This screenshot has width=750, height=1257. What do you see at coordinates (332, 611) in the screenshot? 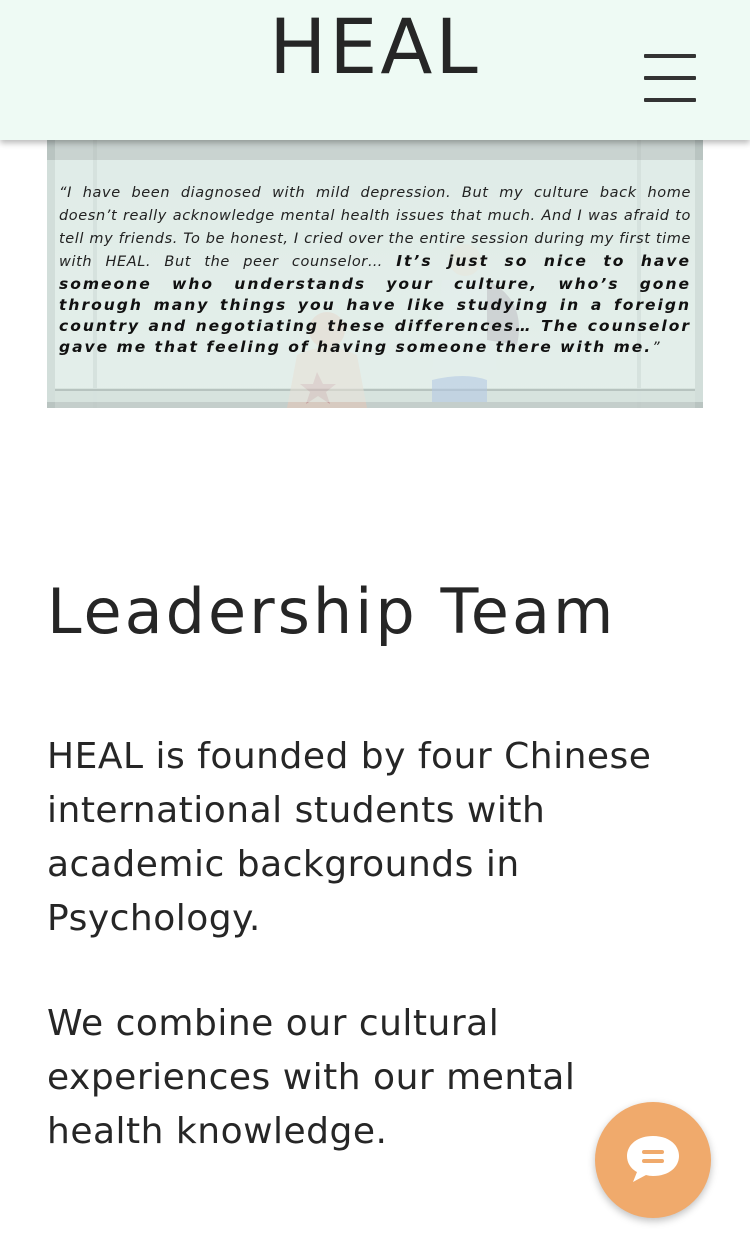
I see `section-title-leadership: Leadership Team` at bounding box center [332, 611].